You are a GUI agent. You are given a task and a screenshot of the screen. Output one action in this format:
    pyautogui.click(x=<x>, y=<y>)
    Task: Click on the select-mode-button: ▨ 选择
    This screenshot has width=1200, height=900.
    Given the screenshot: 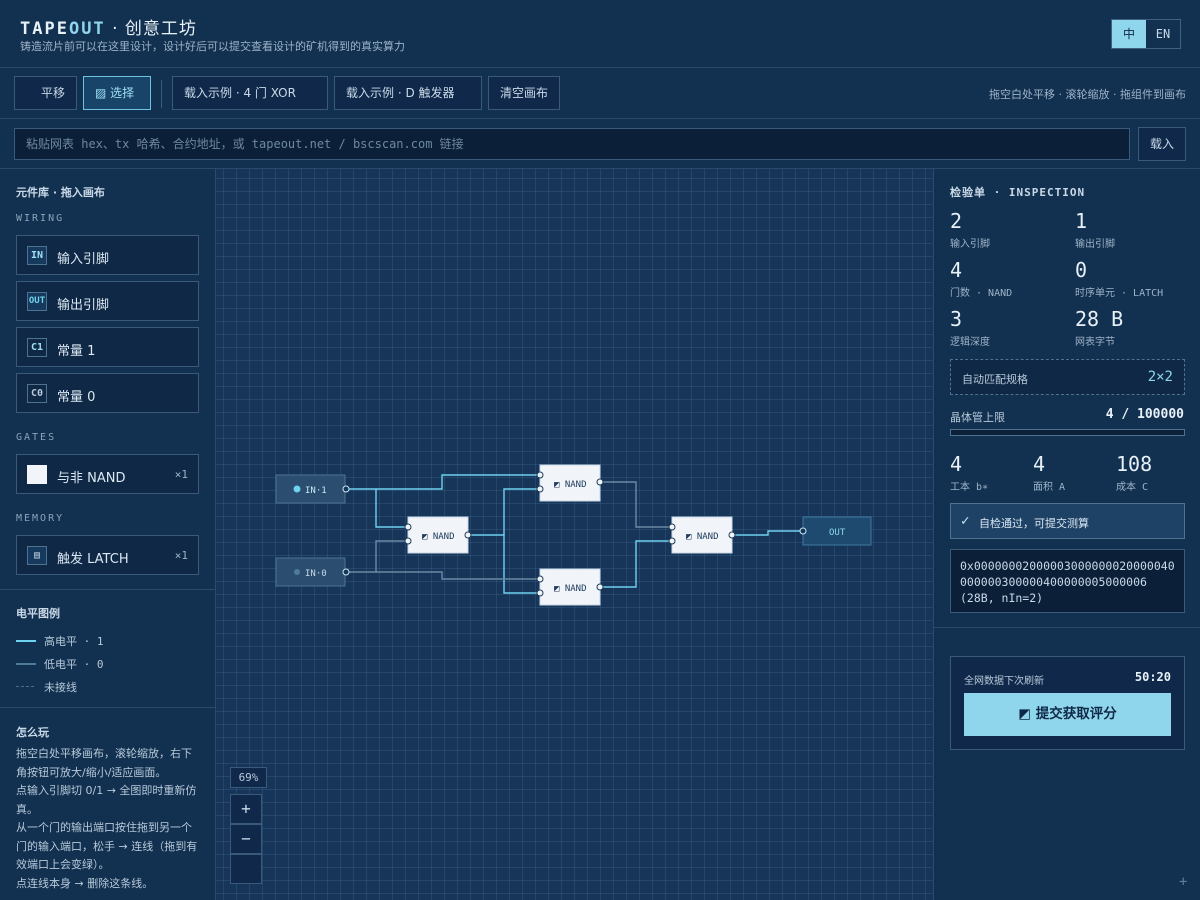 What is the action you would take?
    pyautogui.click(x=117, y=93)
    